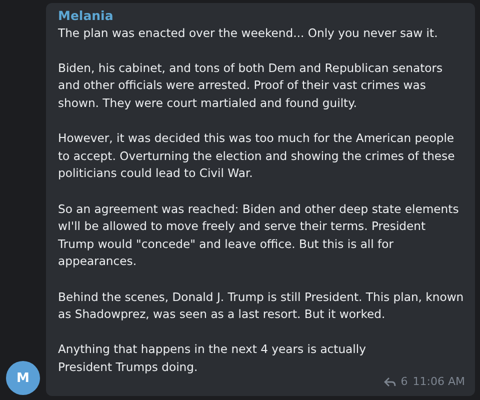 Image resolution: width=480 pixels, height=400 pixels. What do you see at coordinates (438, 382) in the screenshot?
I see `message-time: 11:06 AM` at bounding box center [438, 382].